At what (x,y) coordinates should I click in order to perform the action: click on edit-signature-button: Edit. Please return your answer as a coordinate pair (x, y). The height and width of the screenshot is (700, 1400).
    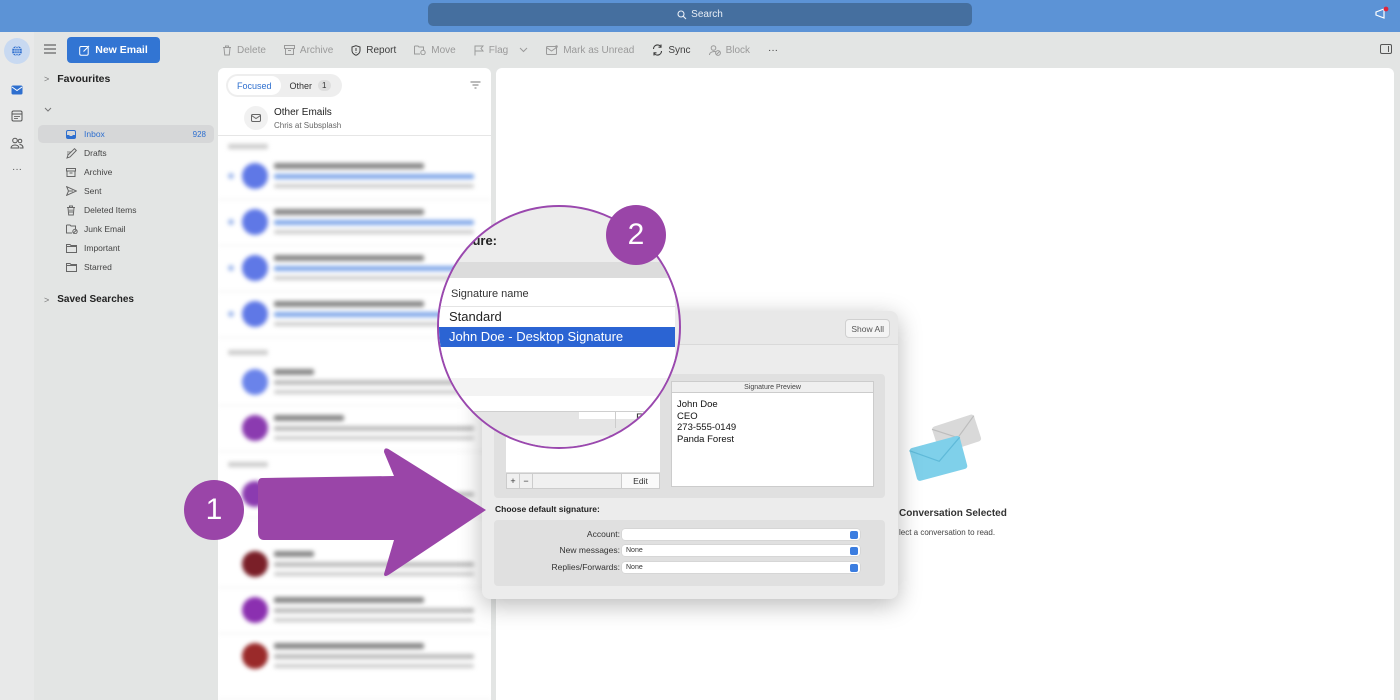
    Looking at the image, I should click on (640, 481).